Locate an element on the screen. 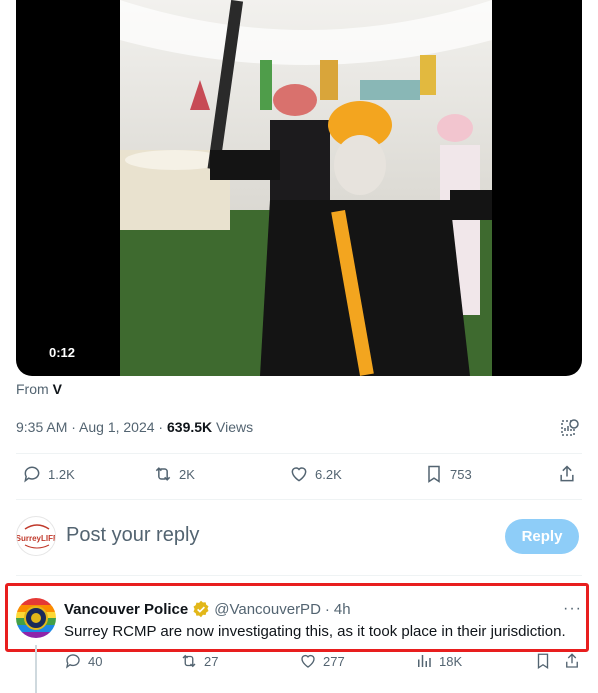 The width and height of the screenshot is (598, 693). reply-like-action: 277 is located at coordinates (322, 661).